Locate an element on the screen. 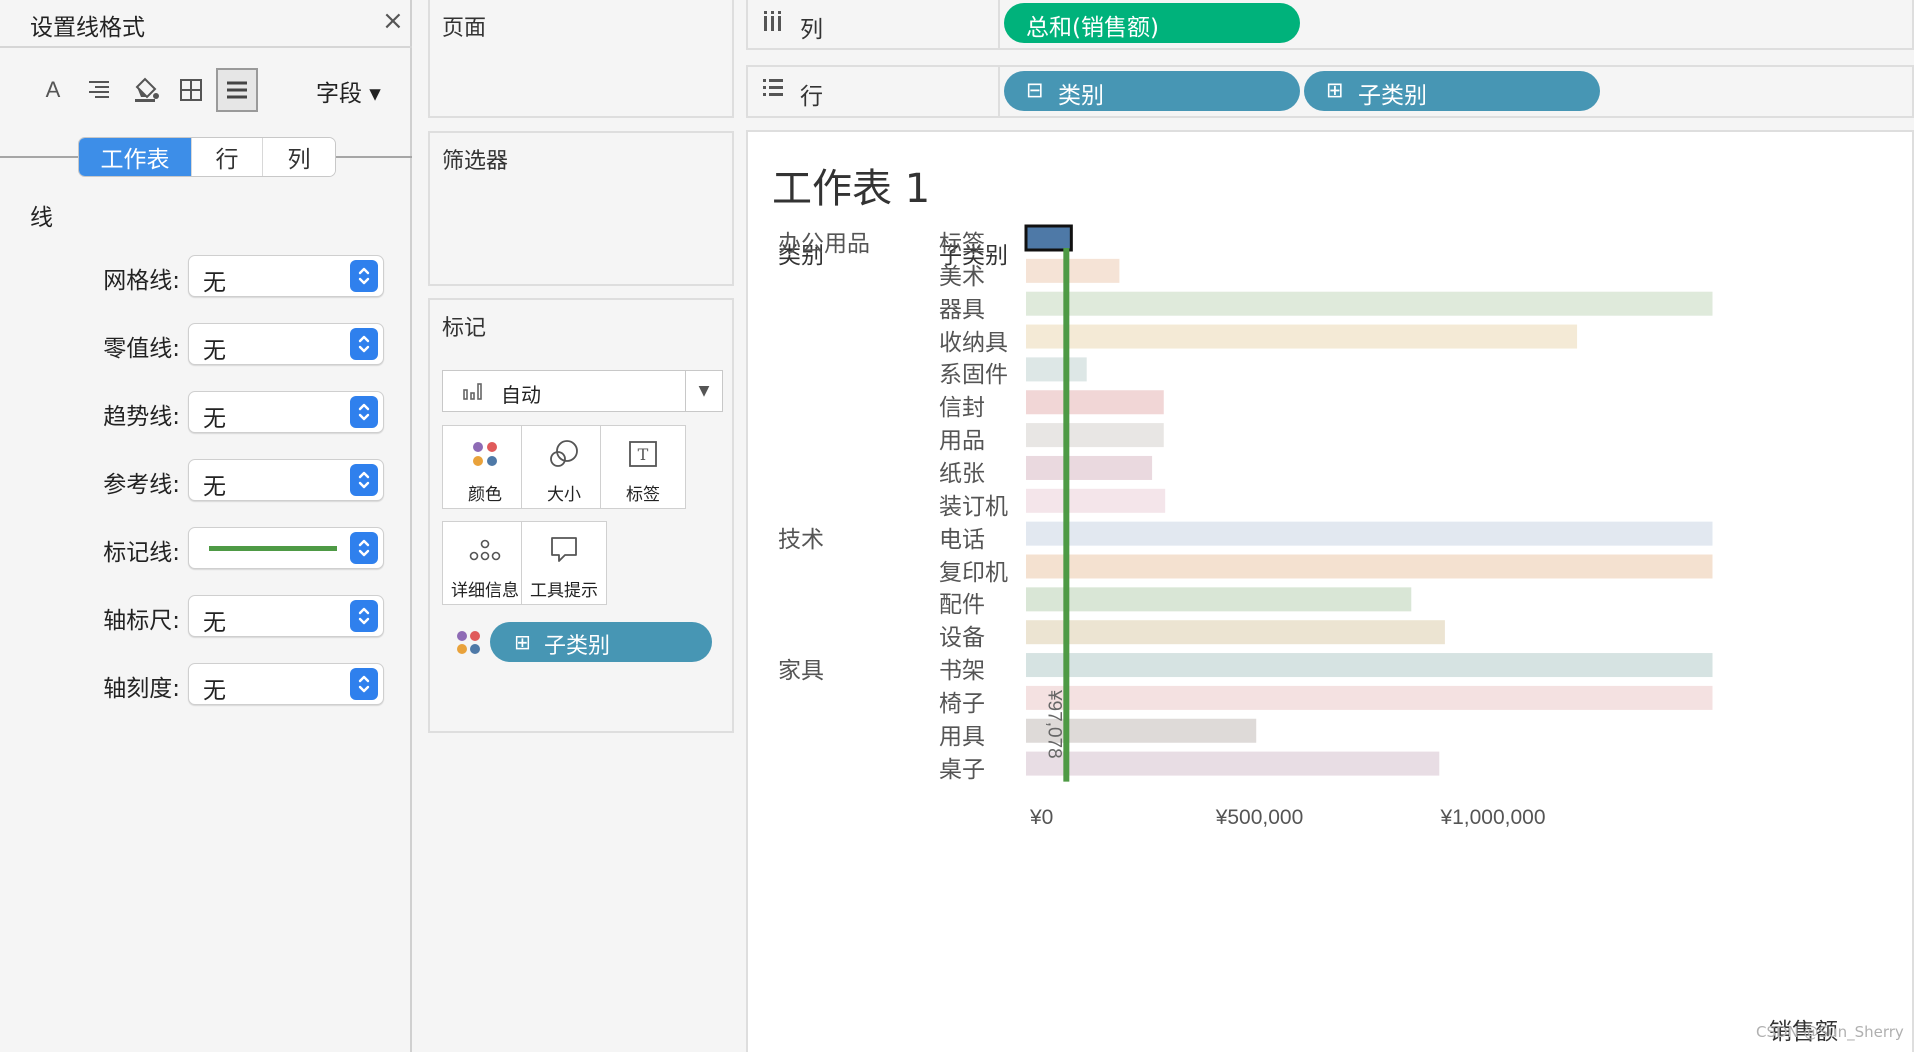  bar-复印机 is located at coordinates (1369, 566).